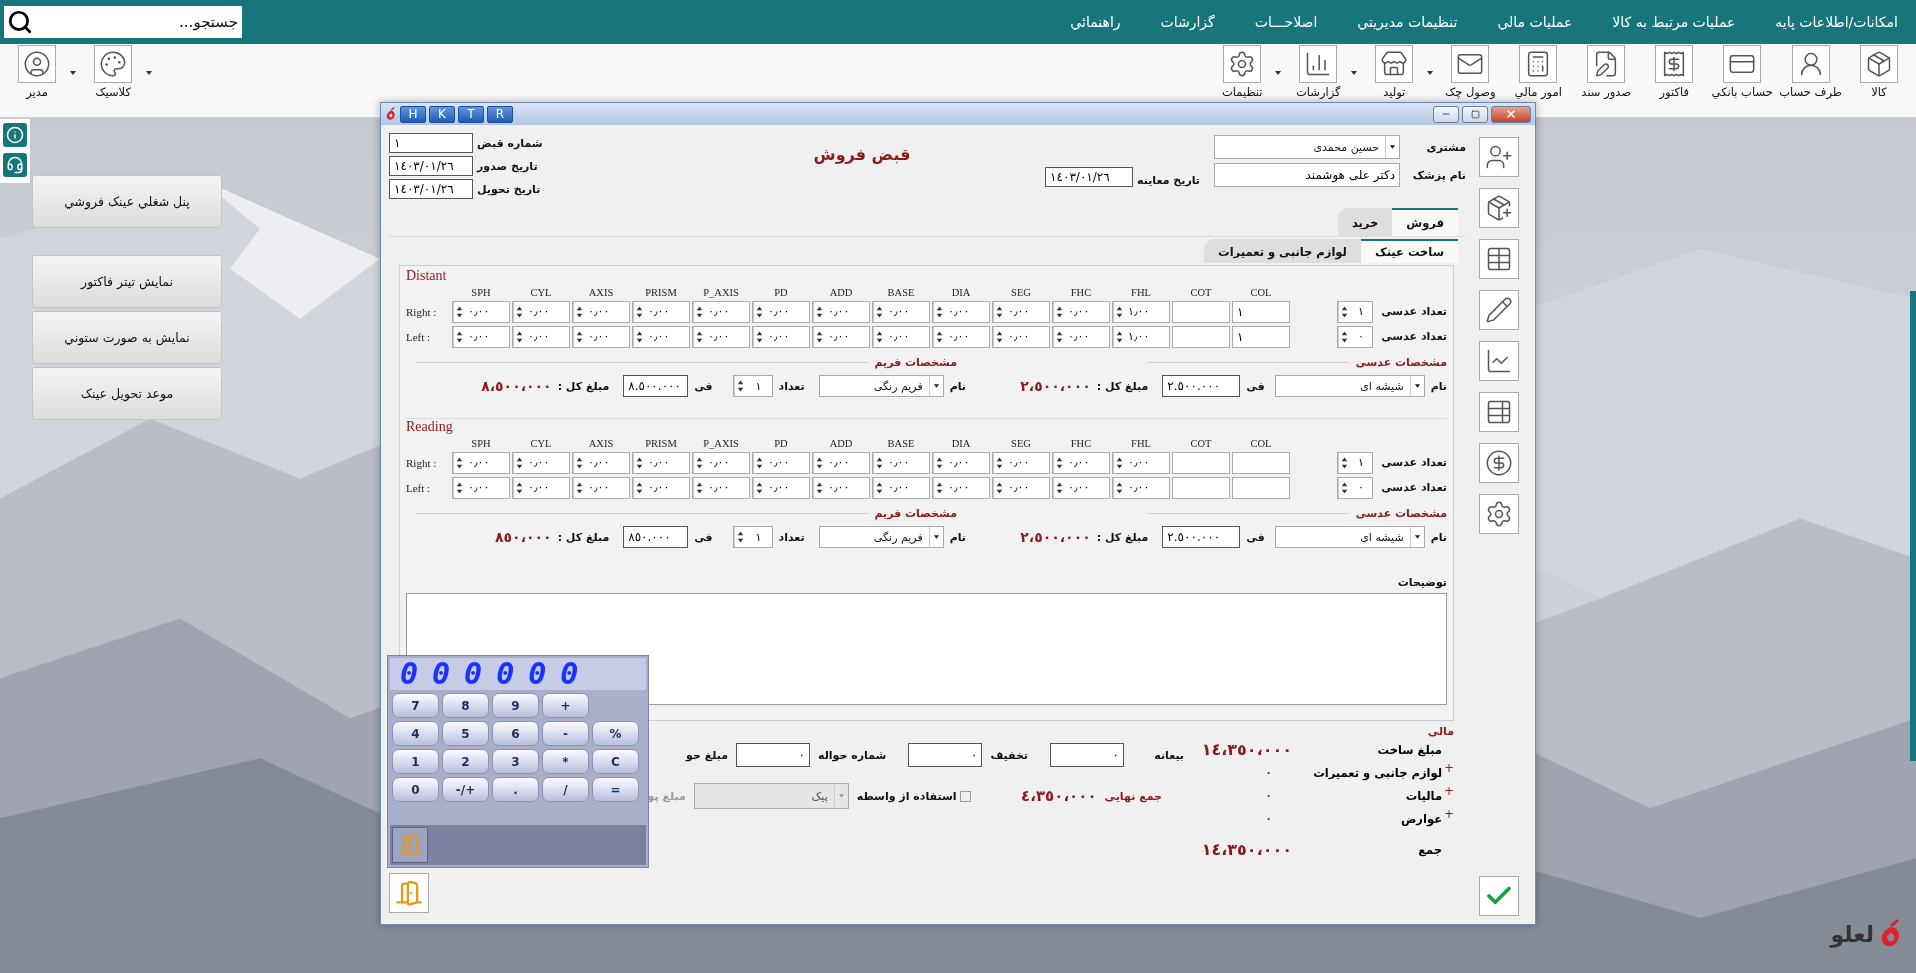  Describe the element at coordinates (442, 114) in the screenshot. I see `title-bar-button: K` at that location.